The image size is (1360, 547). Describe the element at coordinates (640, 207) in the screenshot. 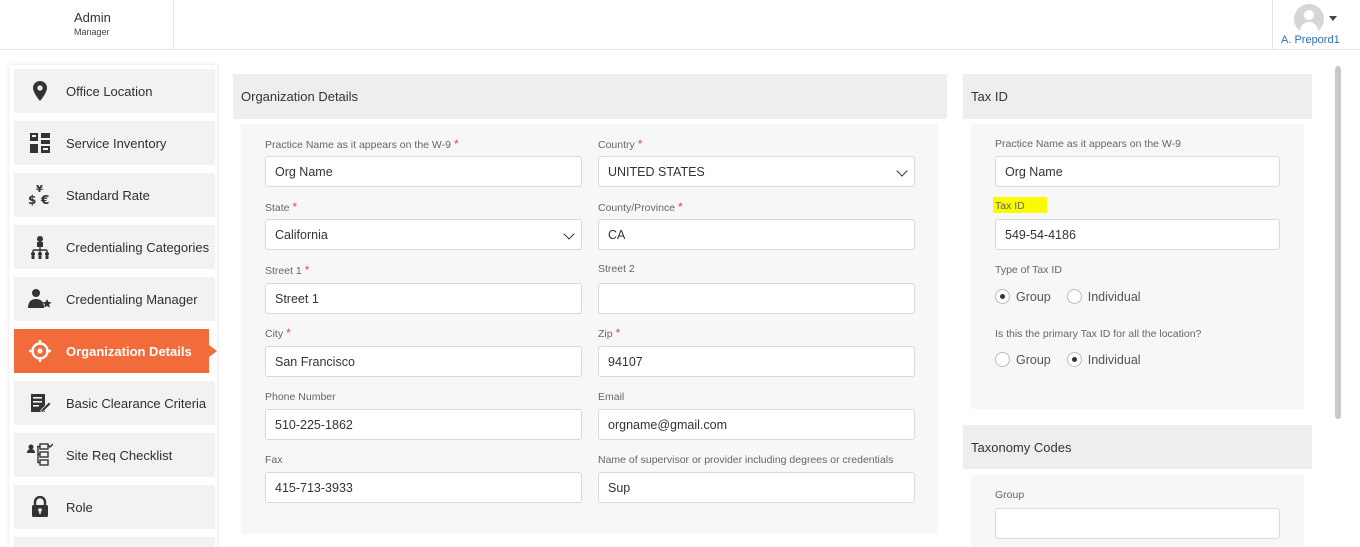

I see `county-label: County/Province *` at that location.